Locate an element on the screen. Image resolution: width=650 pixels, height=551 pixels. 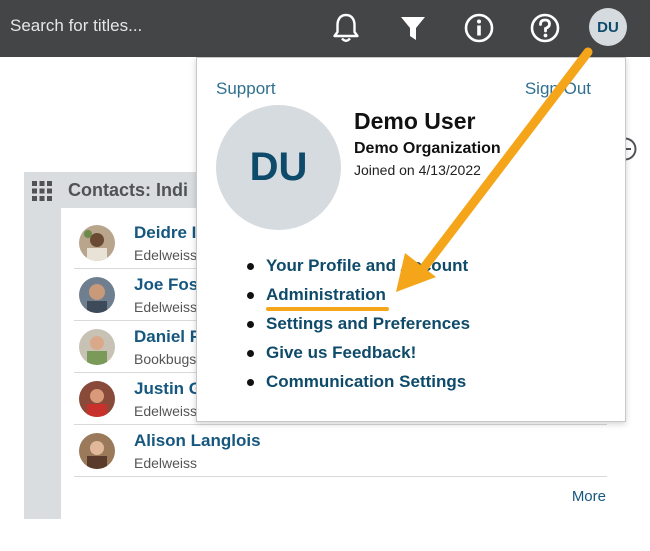
joined-date: Joined on 4/13/2022 is located at coordinates (417, 170).